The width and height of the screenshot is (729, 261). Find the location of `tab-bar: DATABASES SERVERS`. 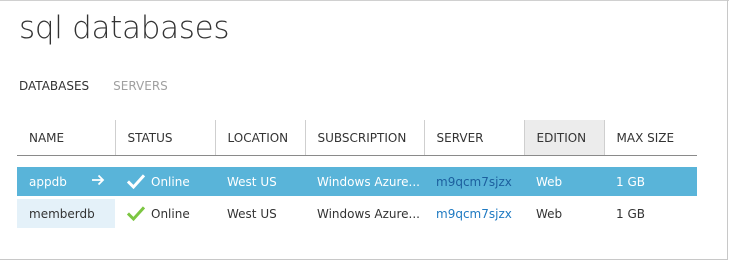

tab-bar: DATABASES SERVERS is located at coordinates (93, 86).